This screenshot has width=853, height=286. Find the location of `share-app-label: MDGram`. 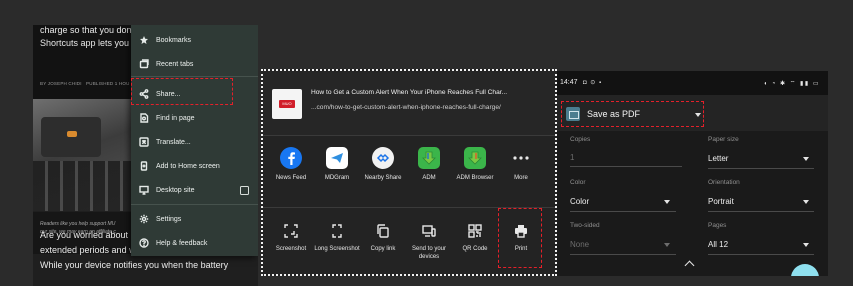

share-app-label: MDGram is located at coordinates (337, 178).